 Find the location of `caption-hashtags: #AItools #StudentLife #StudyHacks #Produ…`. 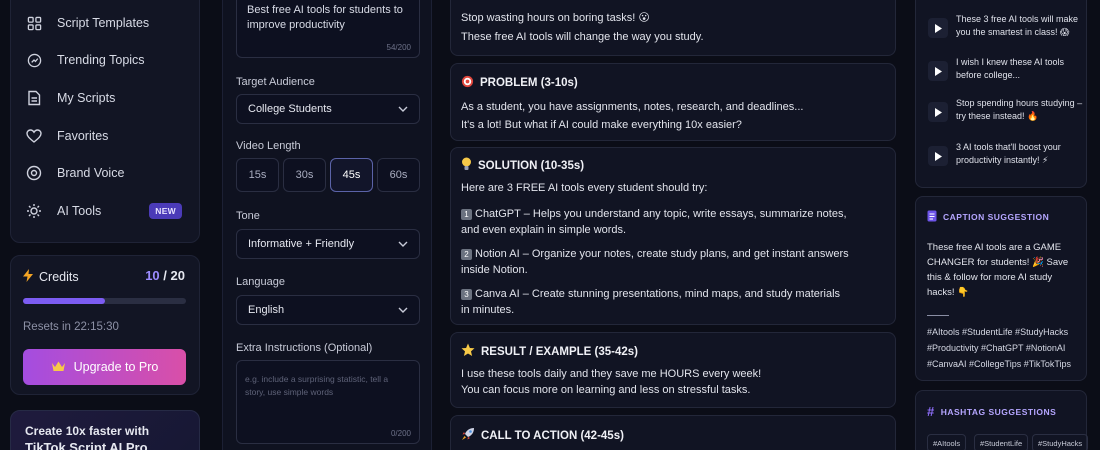

caption-hashtags: #AItools #StudentLife #StudyHacks #Produ… is located at coordinates (999, 348).